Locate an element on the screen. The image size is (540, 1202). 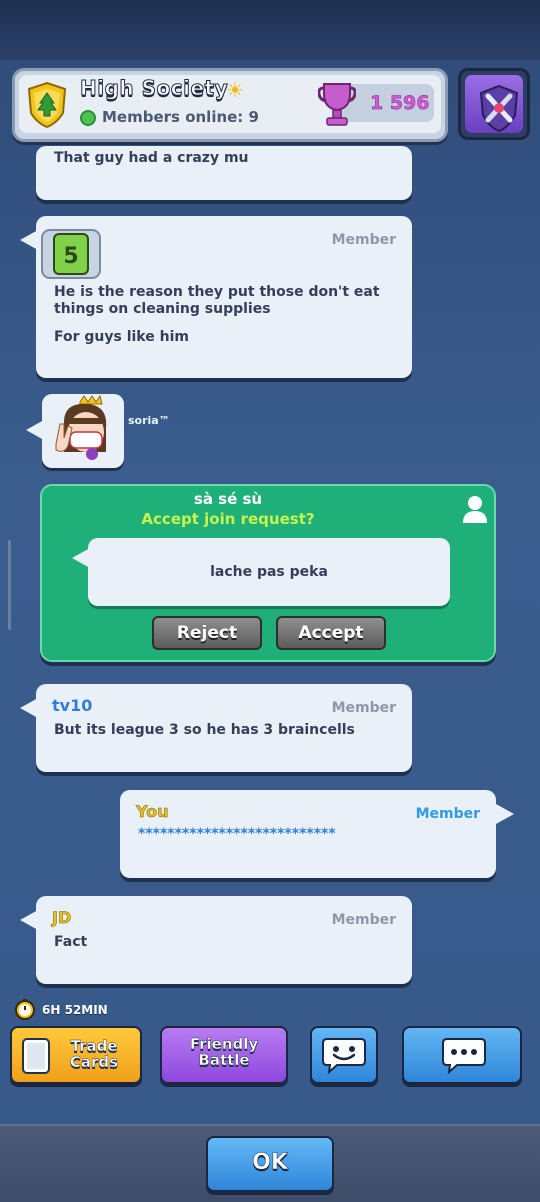
members-online-text: Members online: 9 is located at coordinates (180, 117).